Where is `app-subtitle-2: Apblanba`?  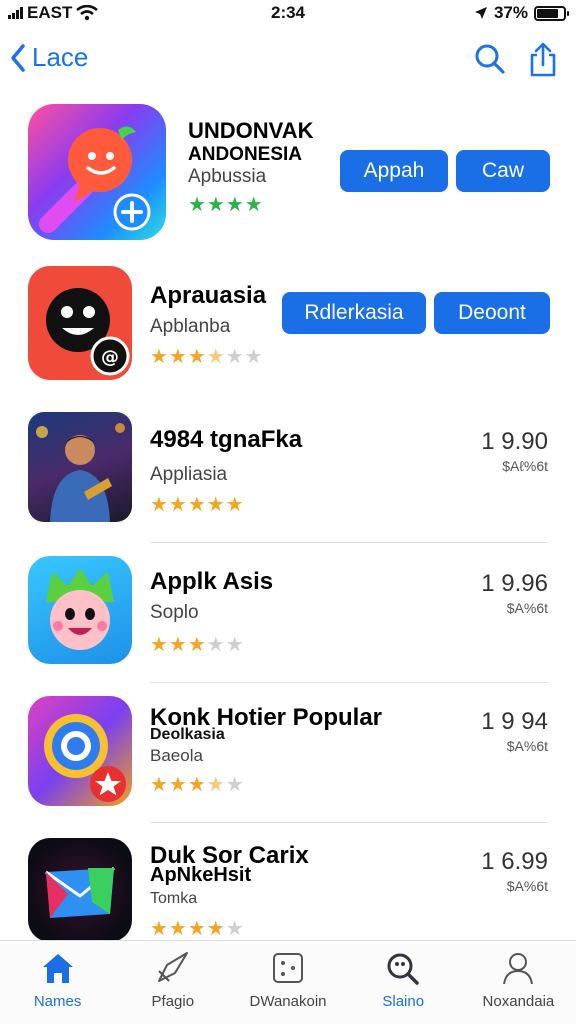
app-subtitle-2: Apblanba is located at coordinates (190, 326).